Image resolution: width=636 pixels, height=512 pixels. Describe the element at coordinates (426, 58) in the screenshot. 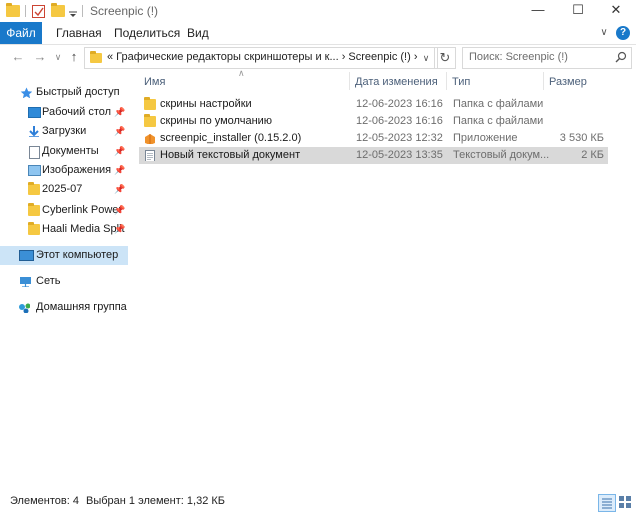

I see `address-dropdown-button: ∨` at that location.